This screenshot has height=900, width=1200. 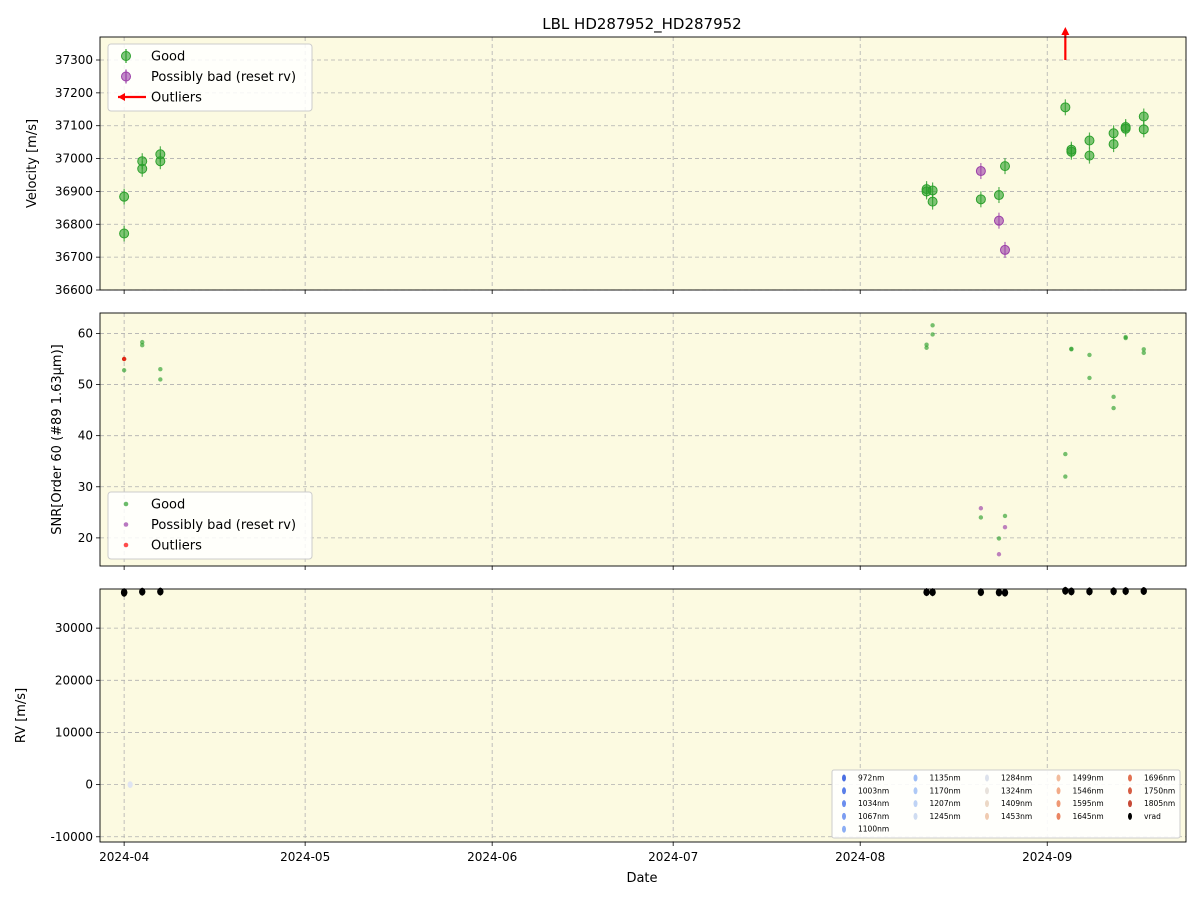 I want to click on y-tick-label: 36600, so click(x=74, y=290).